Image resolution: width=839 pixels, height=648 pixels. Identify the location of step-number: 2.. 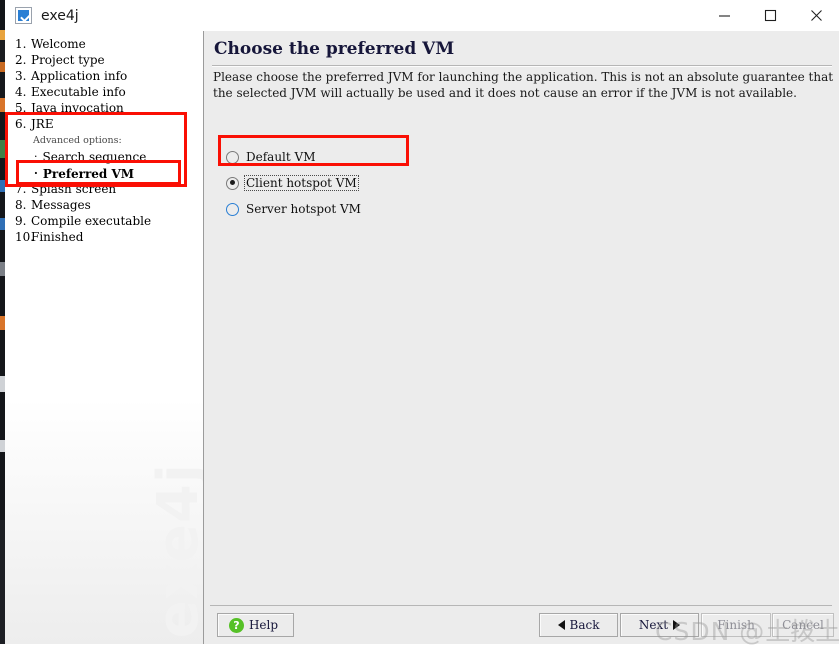
(21, 60).